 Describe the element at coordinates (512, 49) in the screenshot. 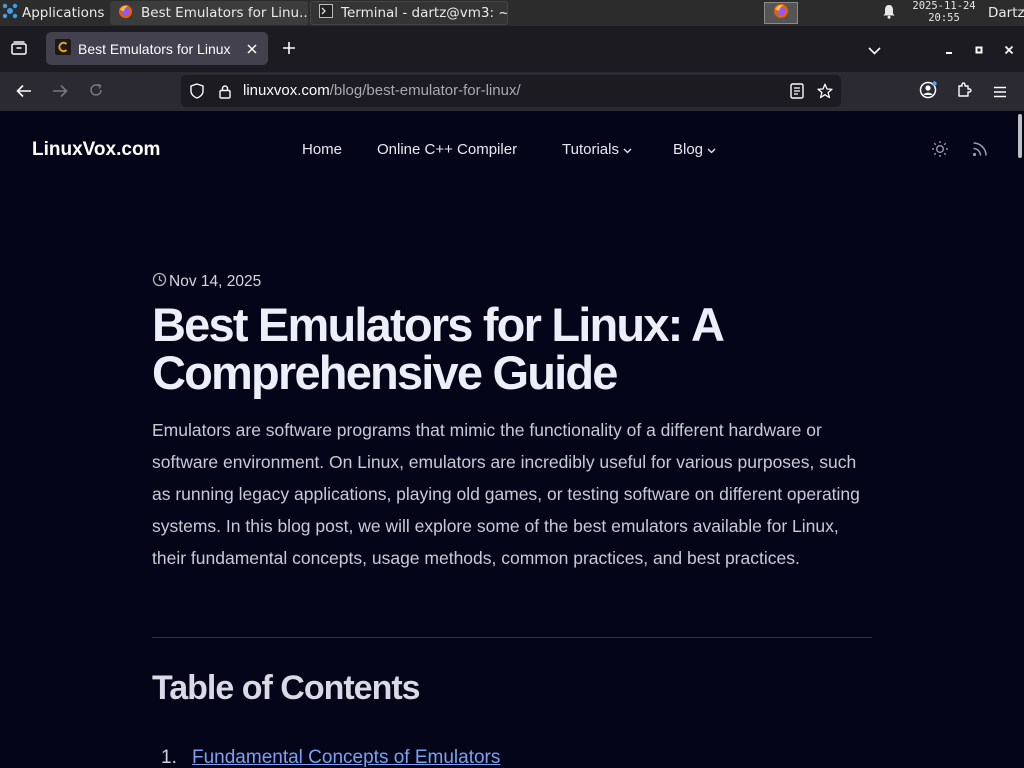

I see `browser-tab-strip: Best Emulators for Linux` at that location.